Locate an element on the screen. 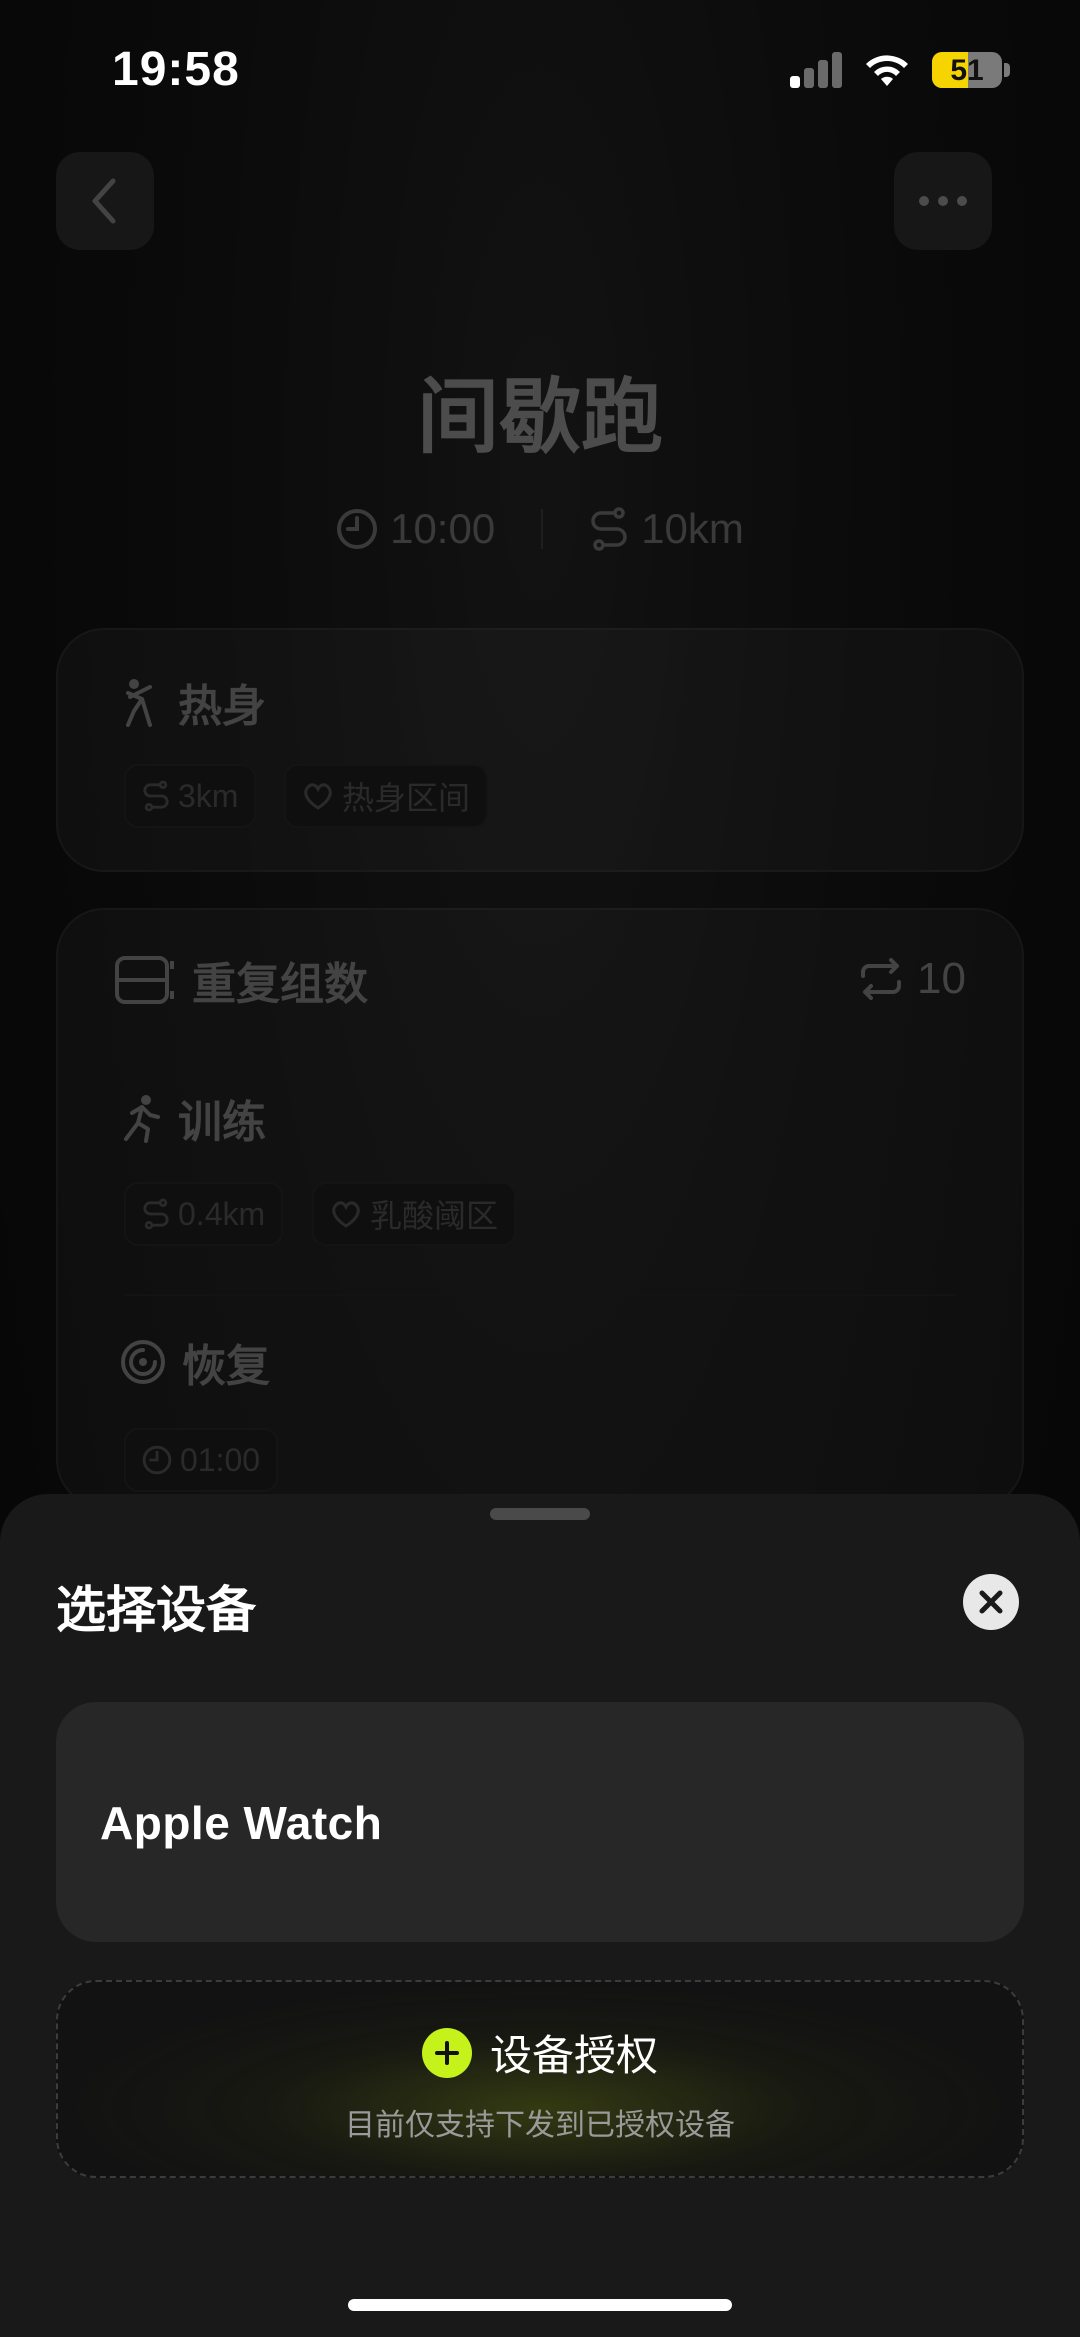  battery-level: 51 is located at coordinates (967, 70).